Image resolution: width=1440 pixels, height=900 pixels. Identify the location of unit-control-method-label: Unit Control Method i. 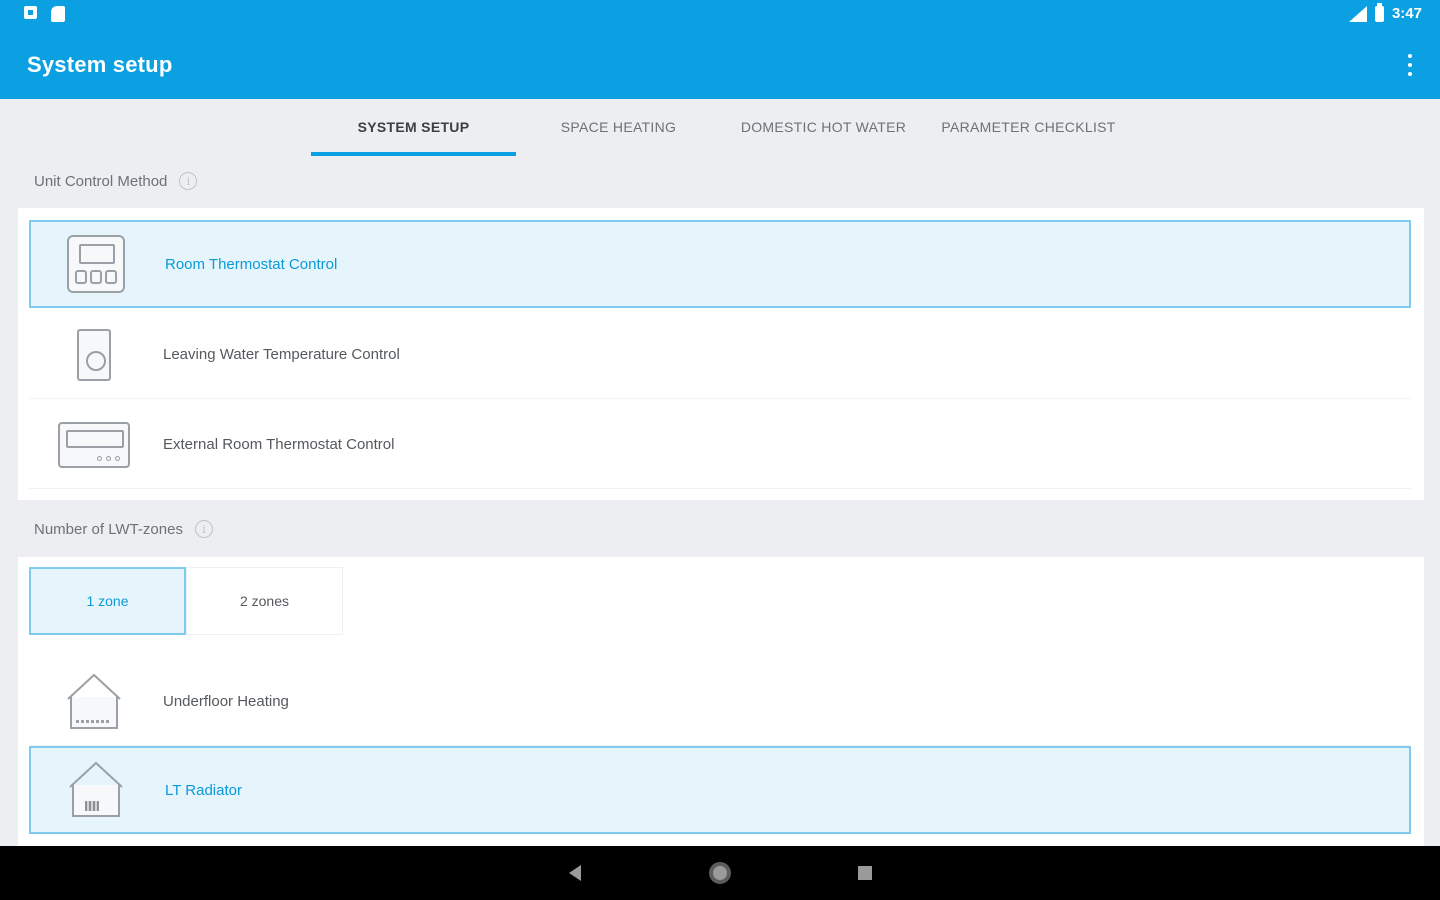
(116, 181).